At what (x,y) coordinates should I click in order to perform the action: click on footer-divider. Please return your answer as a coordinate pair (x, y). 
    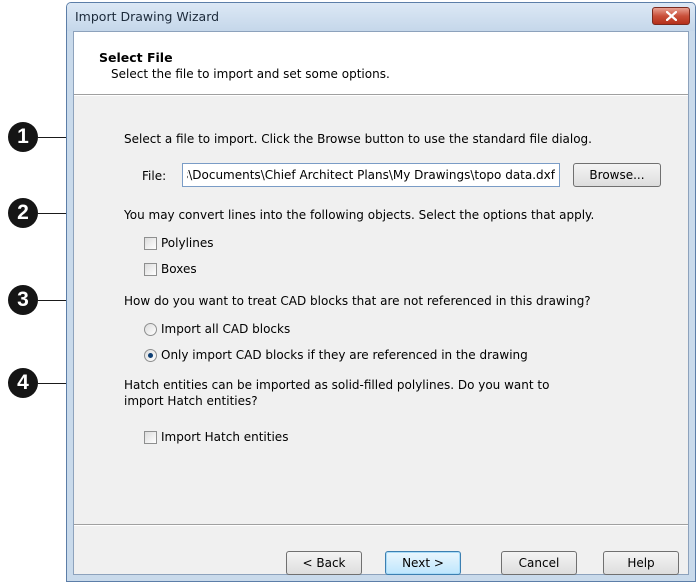
    Looking at the image, I should click on (381, 525).